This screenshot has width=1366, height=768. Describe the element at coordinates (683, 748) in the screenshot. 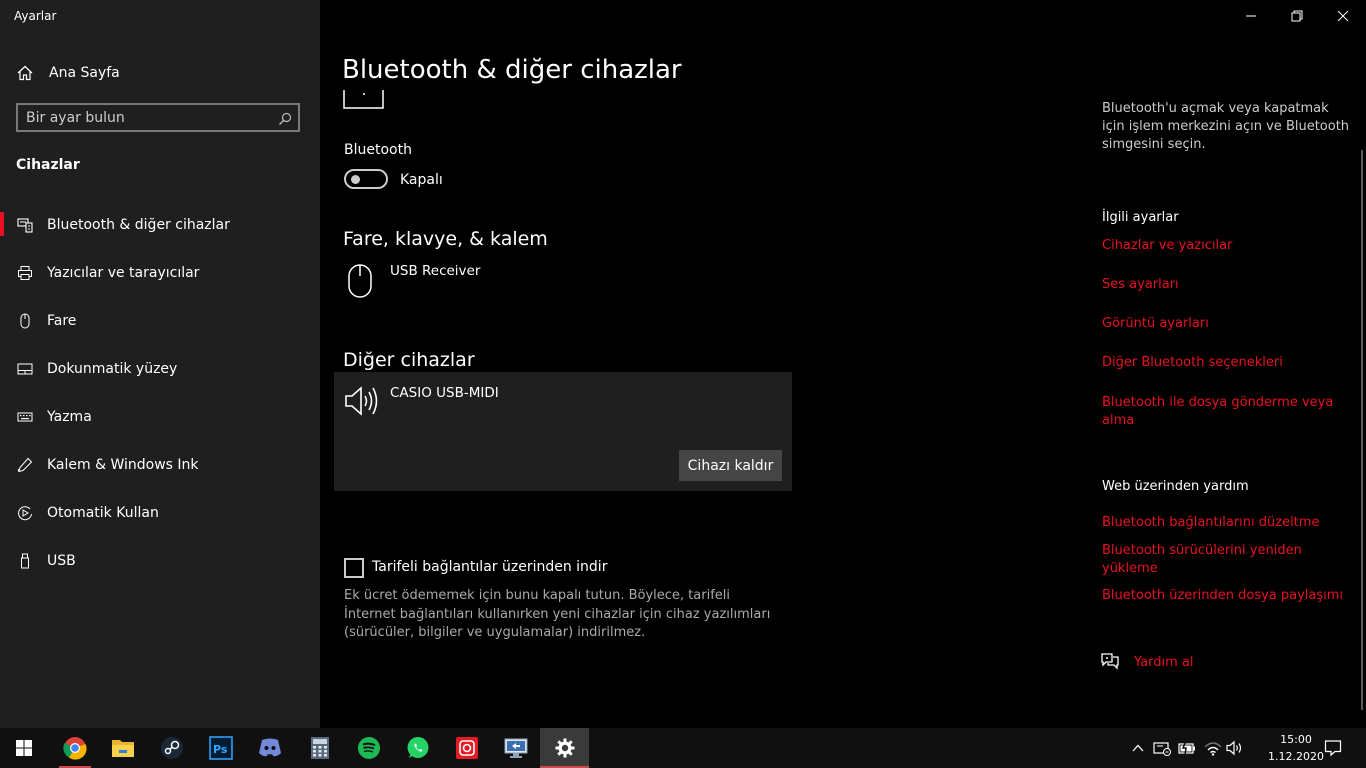

I see `taskbar: Ps` at that location.